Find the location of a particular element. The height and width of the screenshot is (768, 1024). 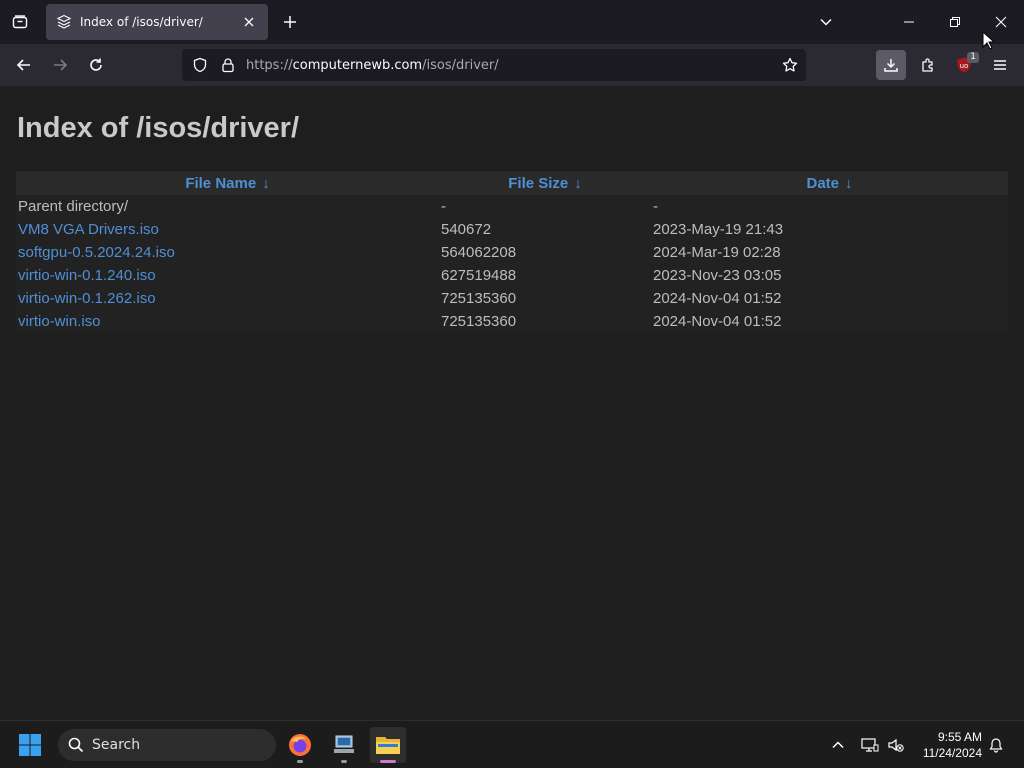

windows-logo-icon is located at coordinates (30, 745).